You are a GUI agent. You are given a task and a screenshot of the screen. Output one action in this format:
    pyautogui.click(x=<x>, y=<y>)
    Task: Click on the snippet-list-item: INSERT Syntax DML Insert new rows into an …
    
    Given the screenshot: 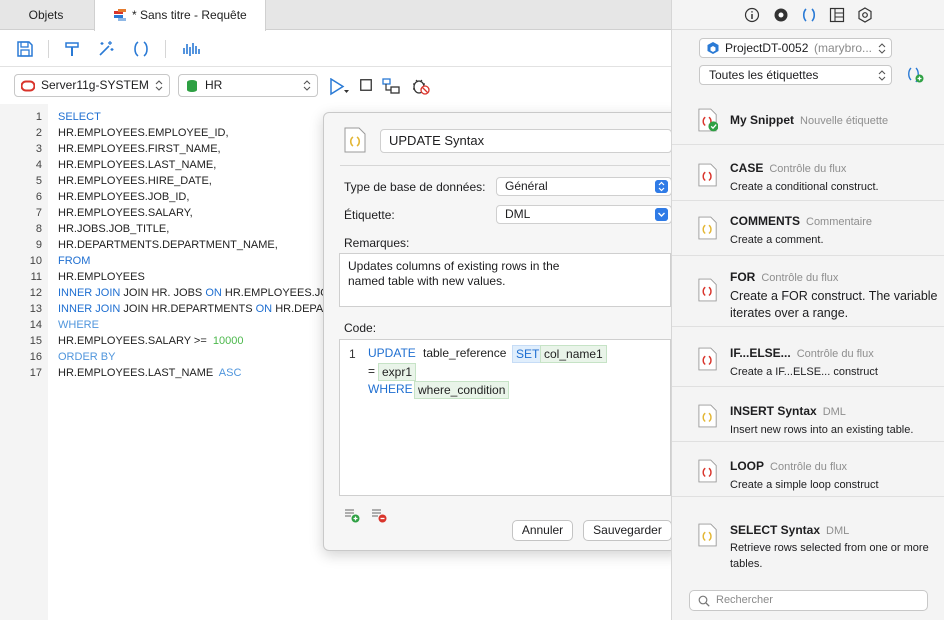 What is the action you would take?
    pyautogui.click(x=808, y=413)
    